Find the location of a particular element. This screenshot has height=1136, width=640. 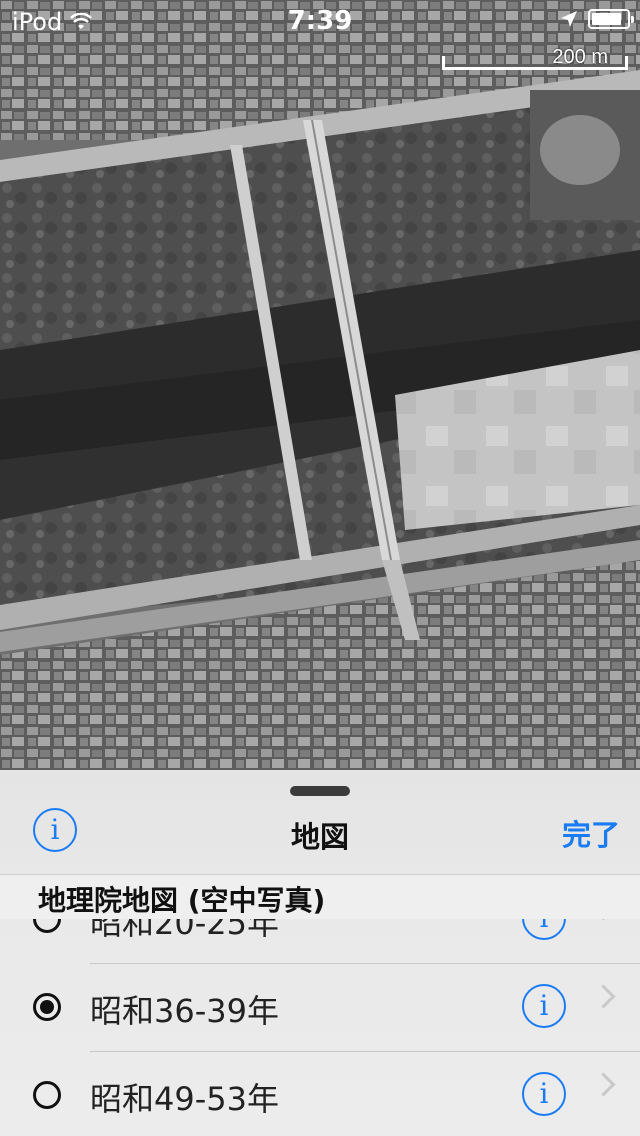

map-scale: 200 m is located at coordinates (535, 58).